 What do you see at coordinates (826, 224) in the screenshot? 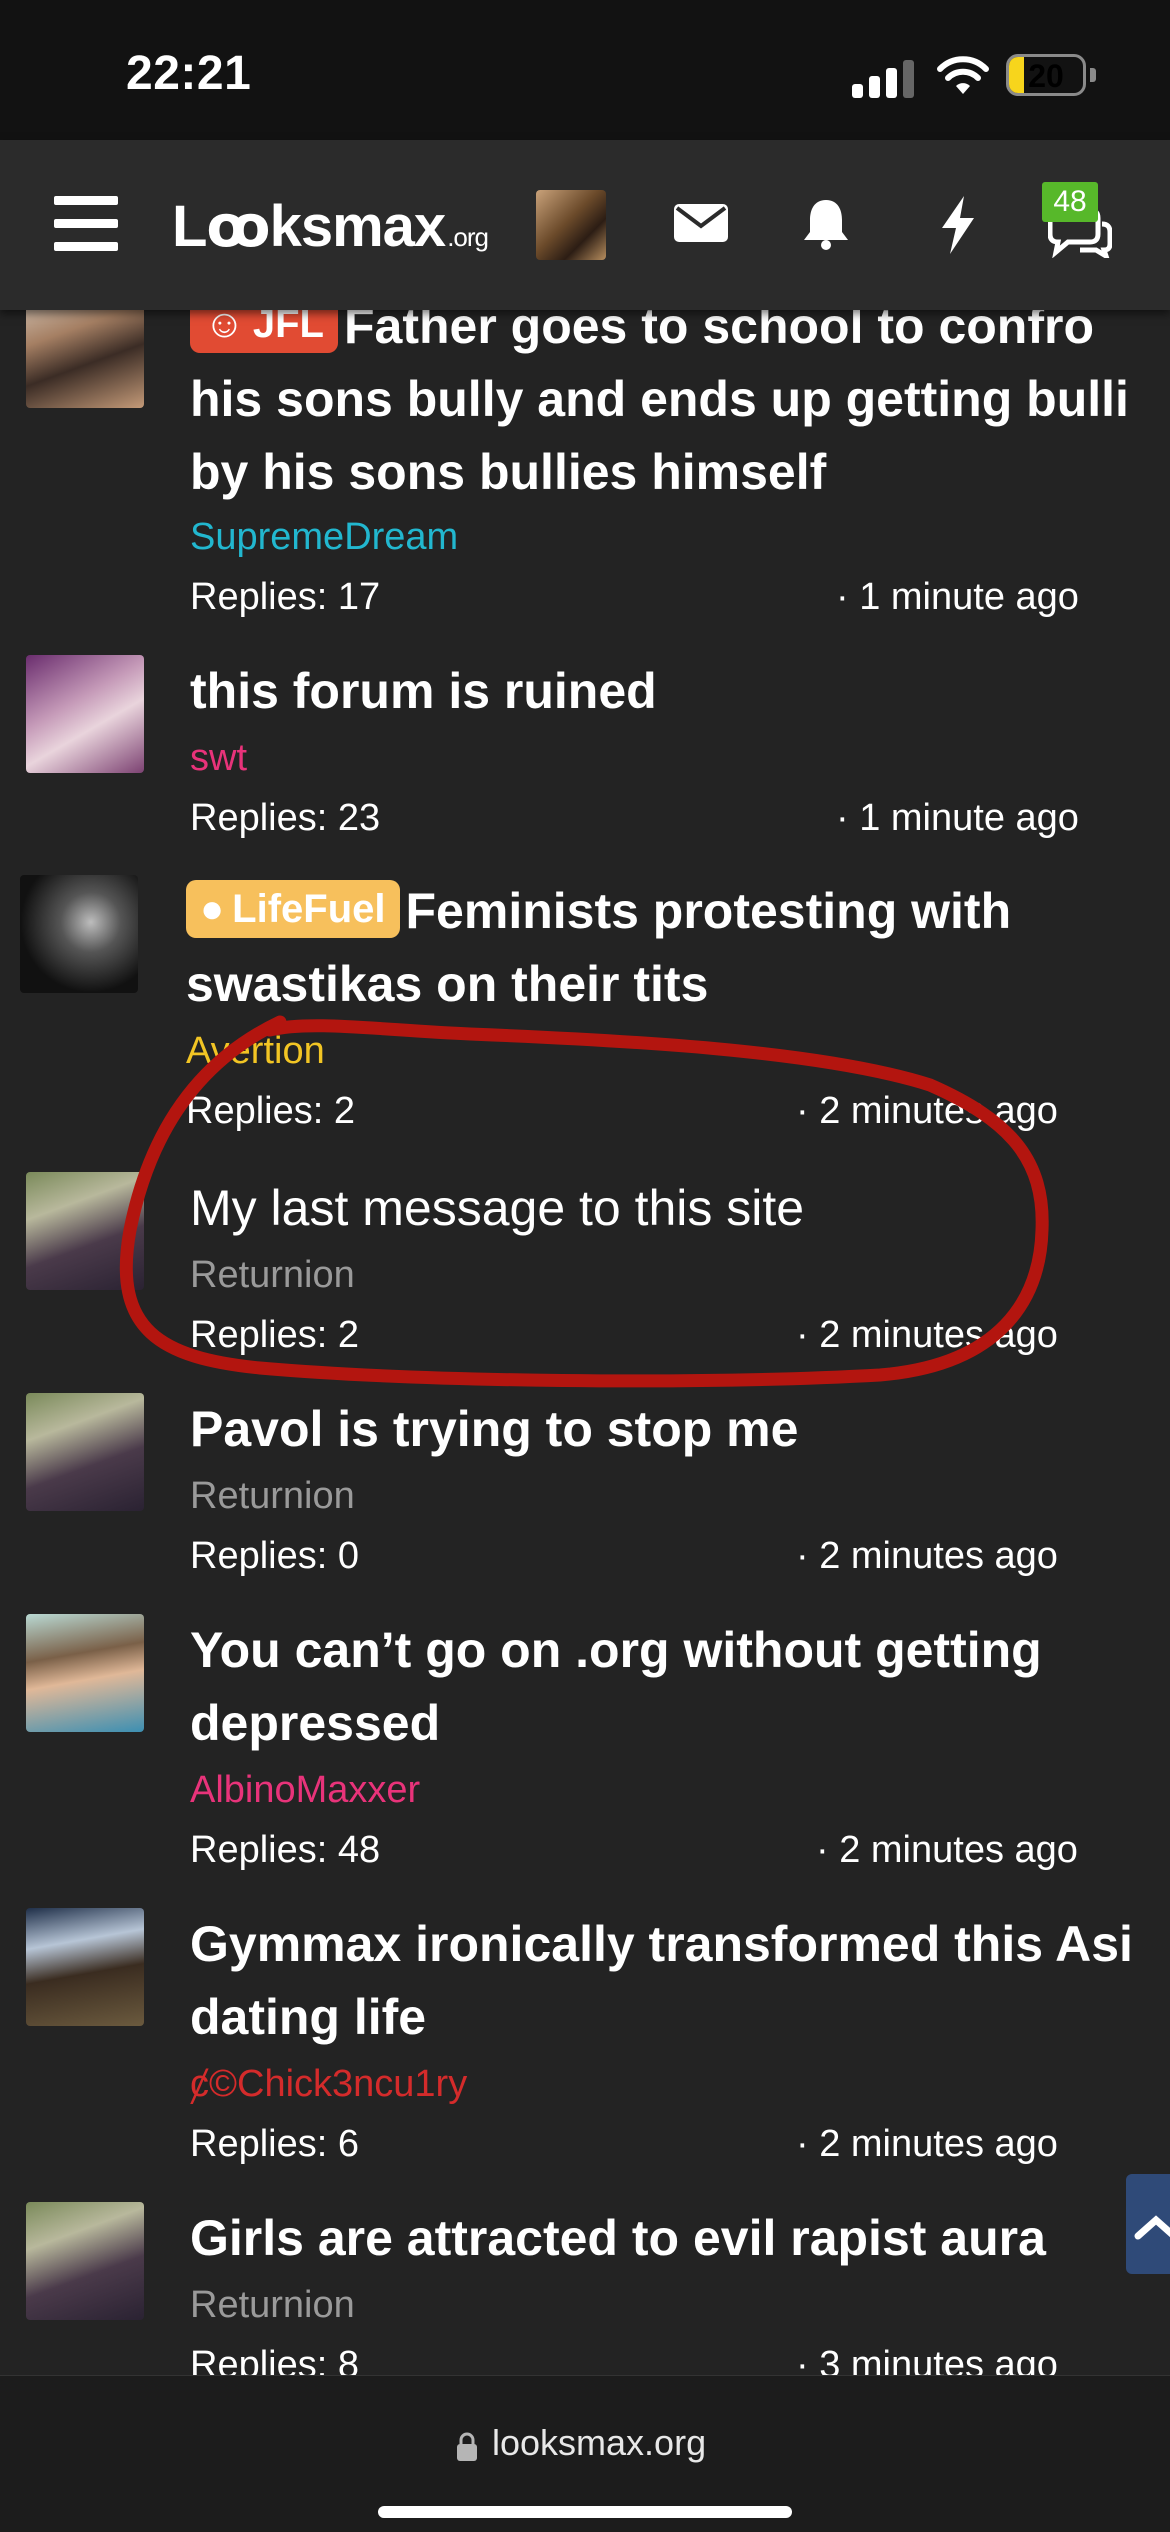
I see `bell-icon` at bounding box center [826, 224].